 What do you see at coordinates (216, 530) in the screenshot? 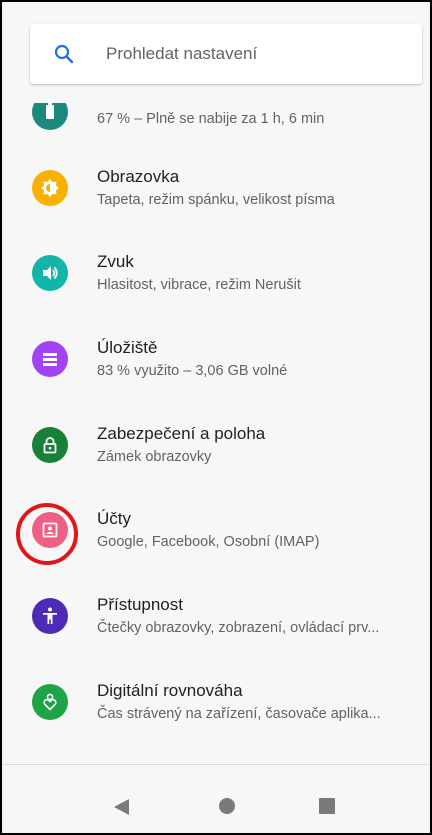
I see `settings-item-accounts: Účty Google, Facebook, Osobní (IMAP)` at bounding box center [216, 530].